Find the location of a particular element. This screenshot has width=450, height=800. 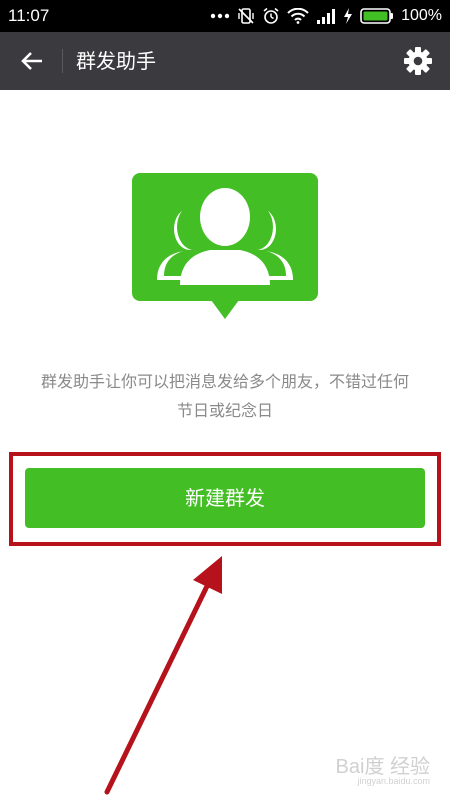

watermark-logo: Bai度 经验 jingyan.baidu.com is located at coordinates (383, 768).